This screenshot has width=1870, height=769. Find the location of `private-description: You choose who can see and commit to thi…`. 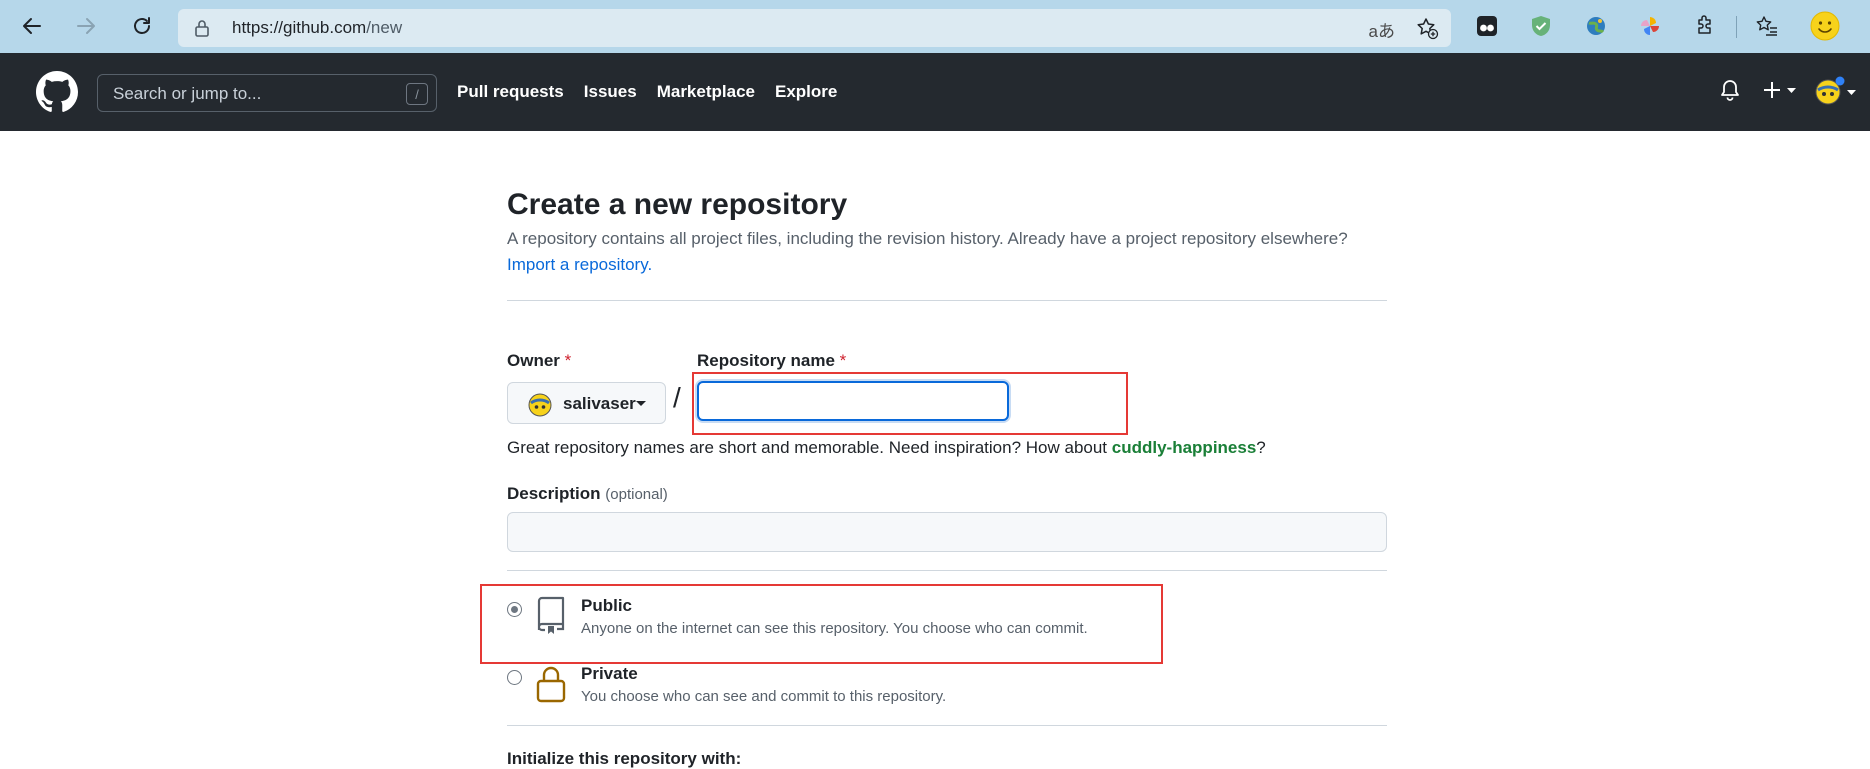

private-description: You choose who can see and commit to thi… is located at coordinates (764, 696).